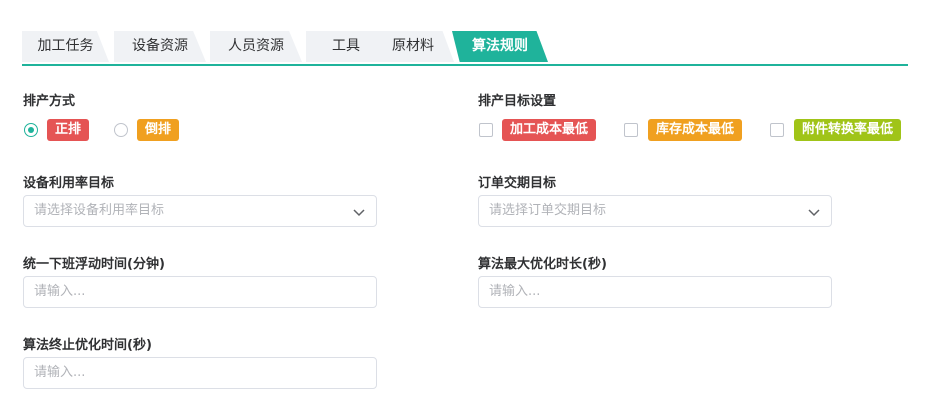  I want to click on tab-label: 人员资源, so click(256, 46).